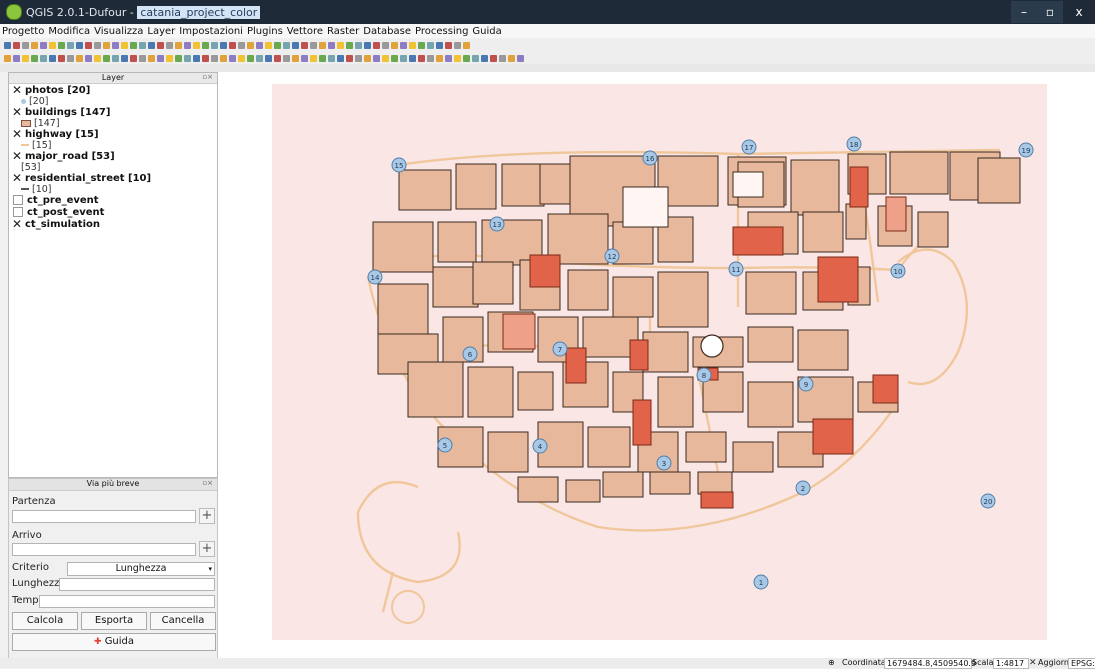 This screenshot has height=669, width=1095. What do you see at coordinates (1081, 663) in the screenshot?
I see `crs-button: EPSG:3857` at bounding box center [1081, 663].